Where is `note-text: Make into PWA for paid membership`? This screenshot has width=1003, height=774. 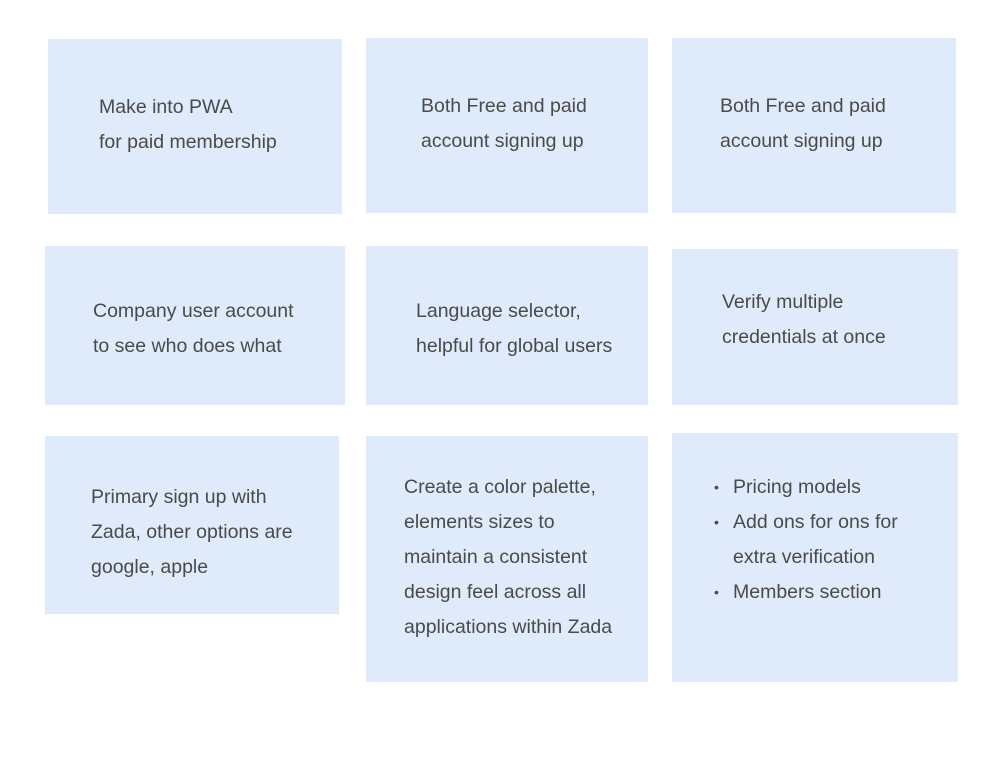
note-text: Make into PWA for paid membership is located at coordinates (188, 124).